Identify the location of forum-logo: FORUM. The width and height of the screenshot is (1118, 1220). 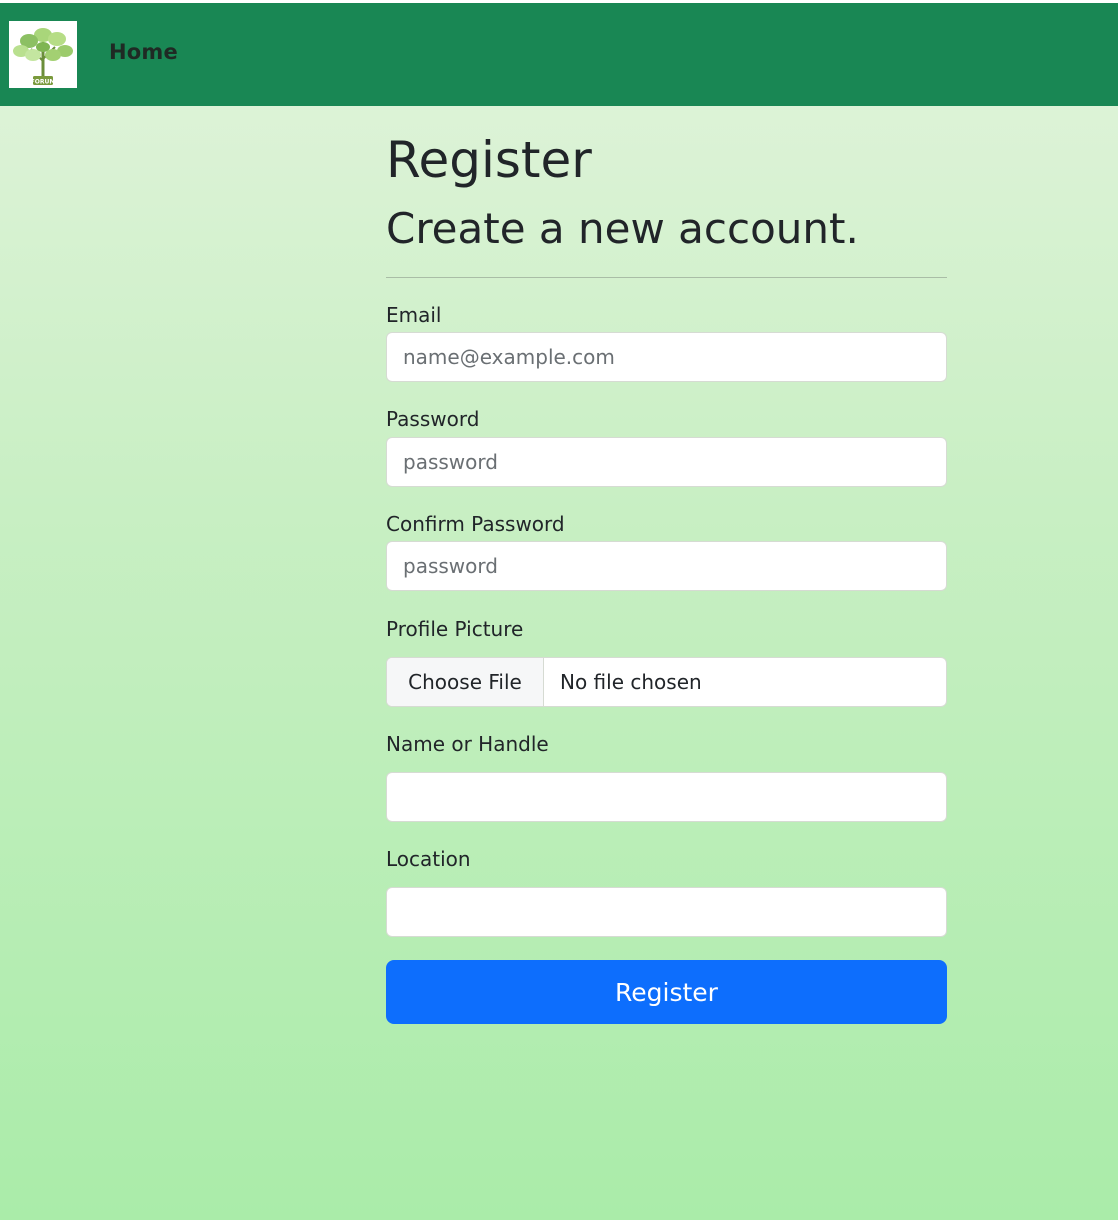
(43, 54).